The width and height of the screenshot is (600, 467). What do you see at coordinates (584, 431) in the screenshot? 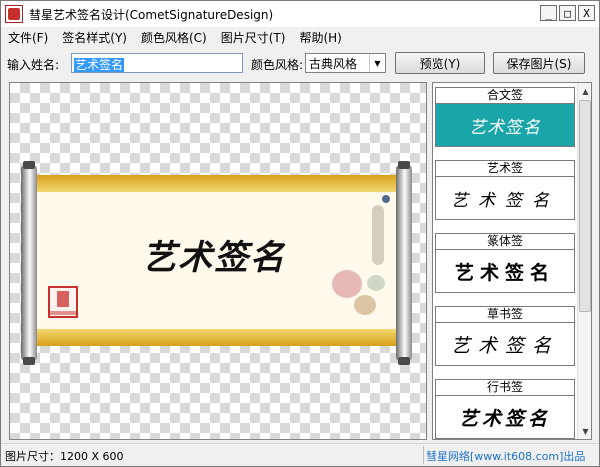
I see `scroll-down-icon: ▼` at bounding box center [584, 431].